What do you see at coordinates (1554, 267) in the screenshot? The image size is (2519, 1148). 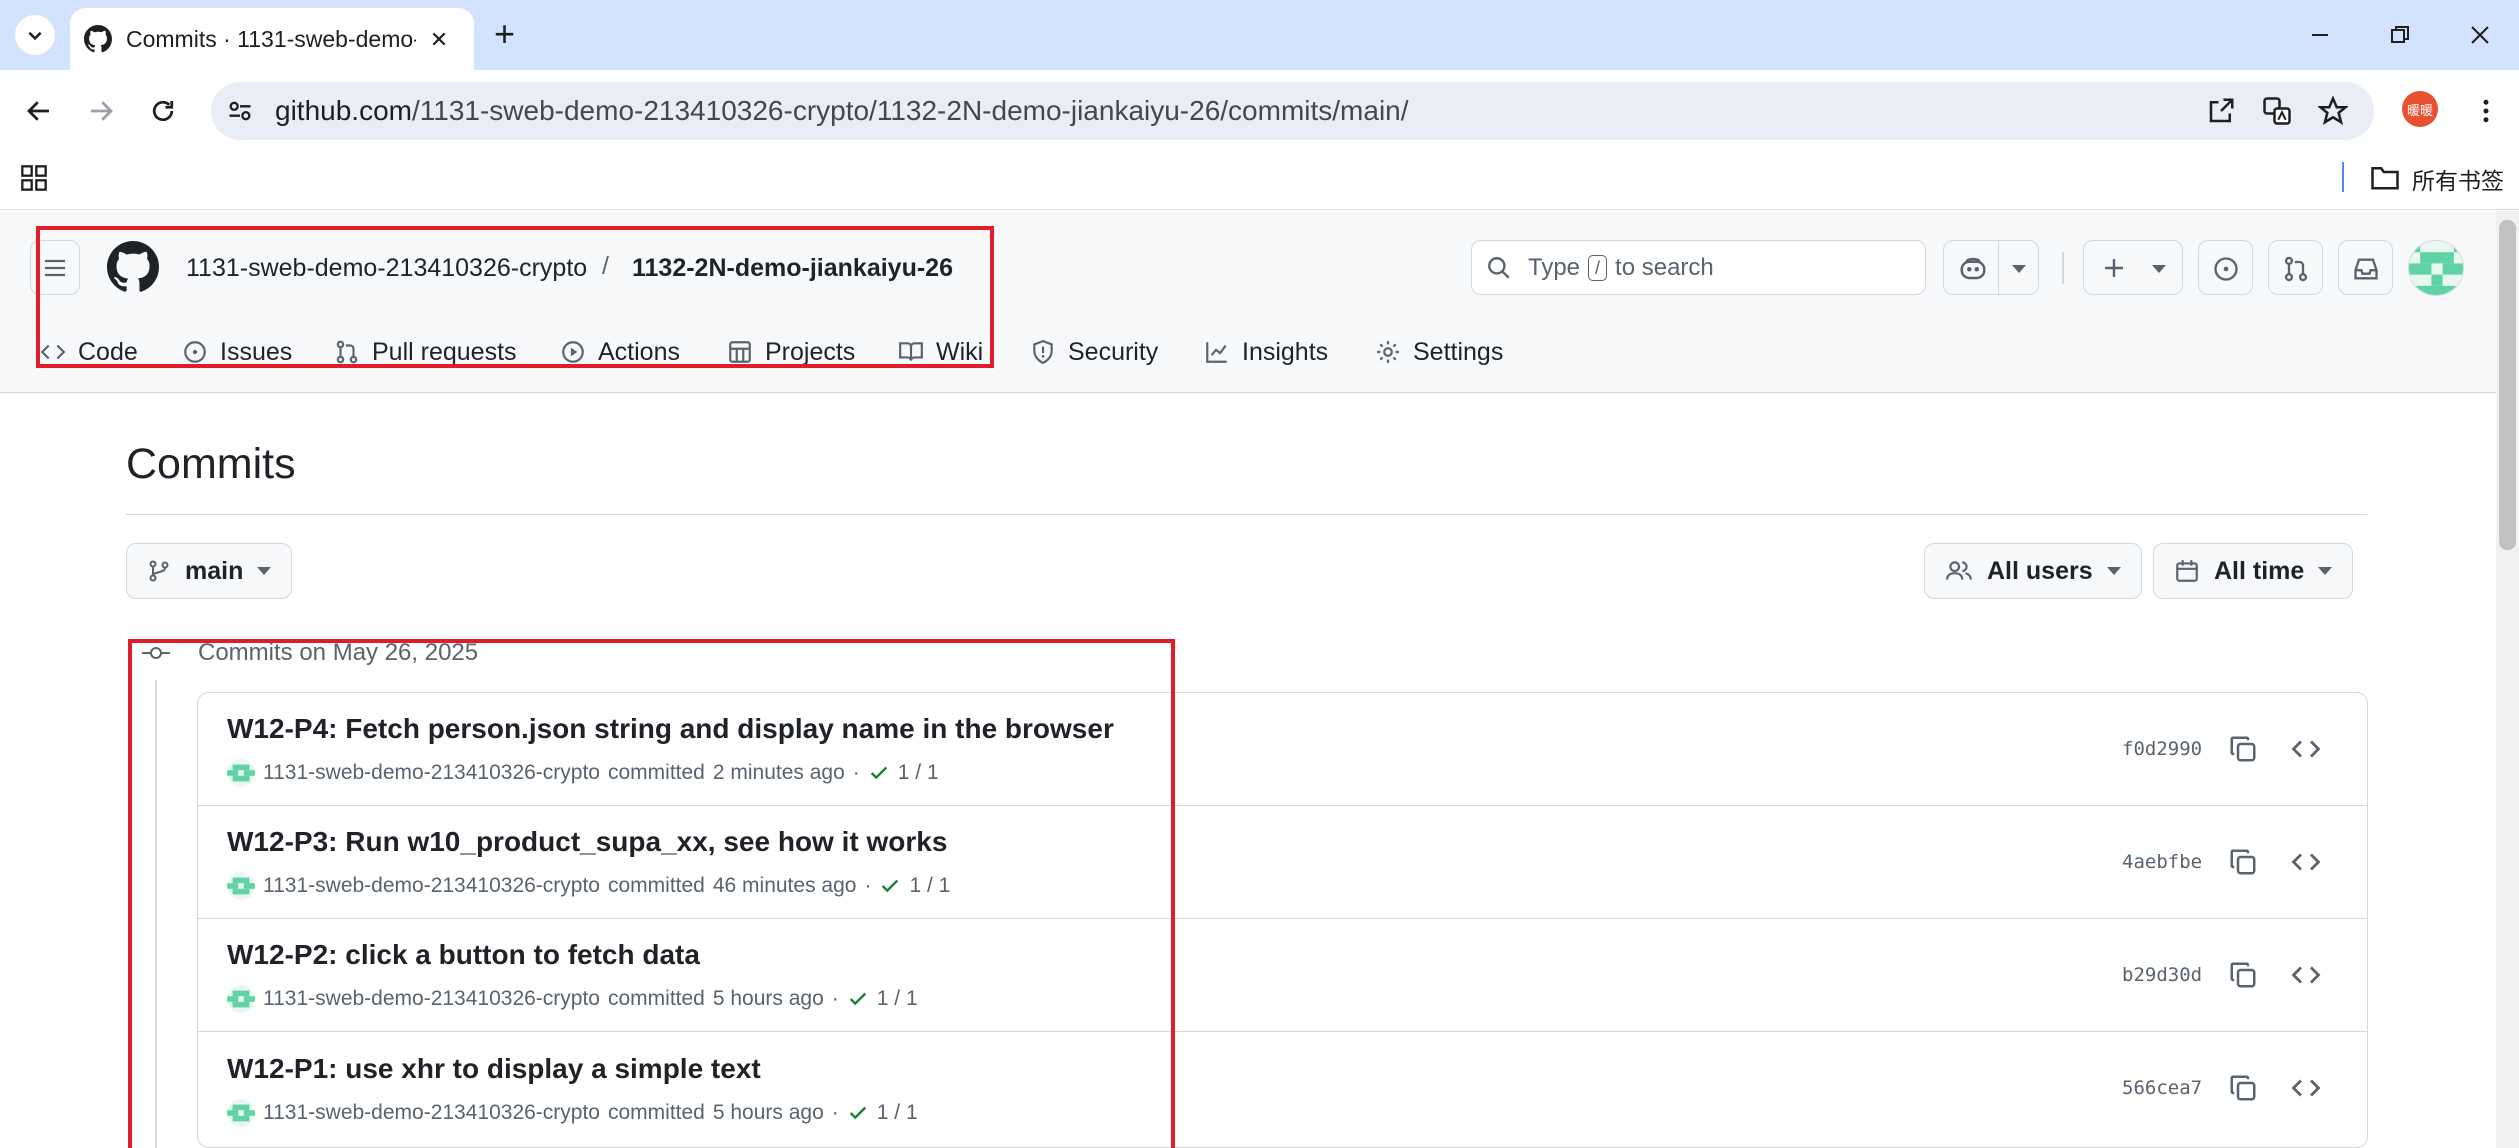 I see `search-prefix: Type` at bounding box center [1554, 267].